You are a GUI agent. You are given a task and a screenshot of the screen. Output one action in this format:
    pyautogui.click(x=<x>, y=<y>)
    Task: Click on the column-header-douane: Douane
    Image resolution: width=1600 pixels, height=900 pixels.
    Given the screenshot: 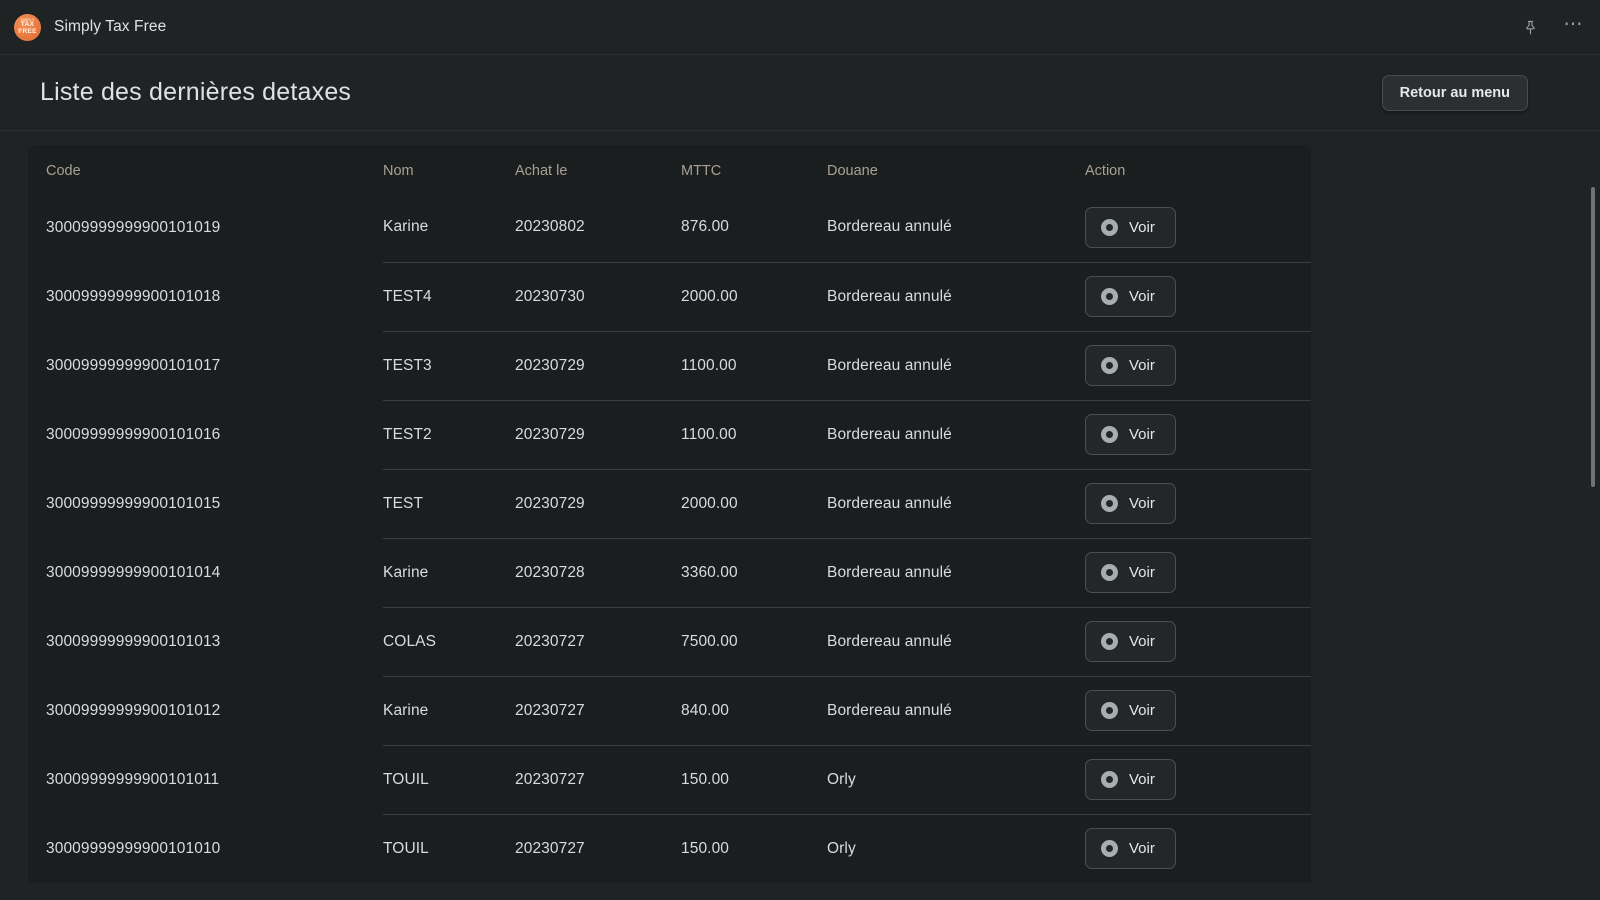 What is the action you would take?
    pyautogui.click(x=956, y=169)
    